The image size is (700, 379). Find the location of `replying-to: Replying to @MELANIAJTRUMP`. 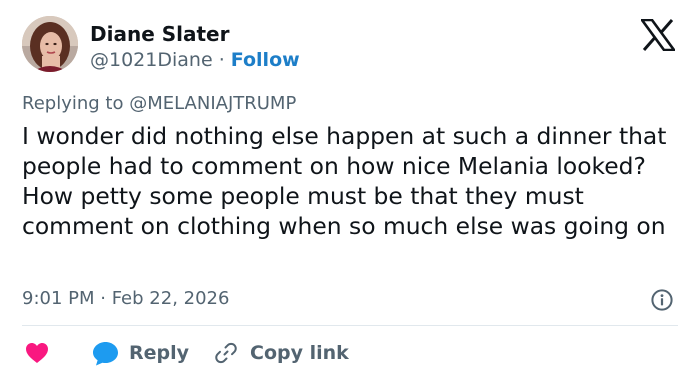

replying-to: Replying to @MELANIAJTRUMP is located at coordinates (159, 104).